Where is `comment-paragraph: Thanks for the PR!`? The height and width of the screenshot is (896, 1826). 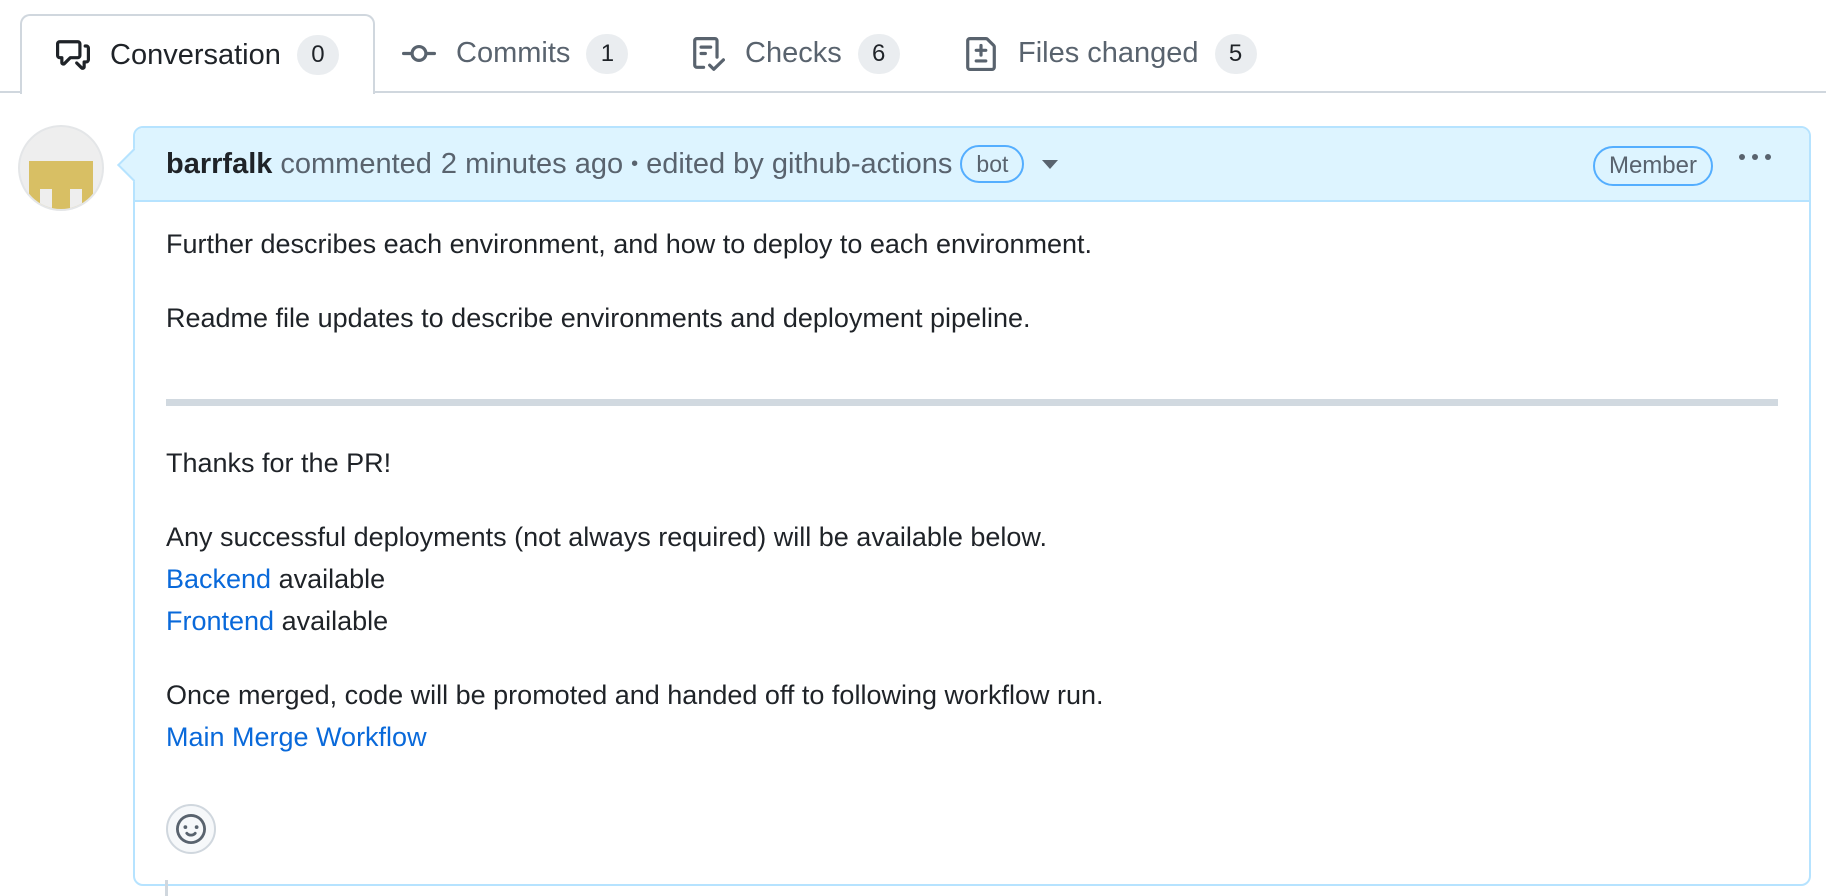
comment-paragraph: Thanks for the PR! is located at coordinates (279, 463).